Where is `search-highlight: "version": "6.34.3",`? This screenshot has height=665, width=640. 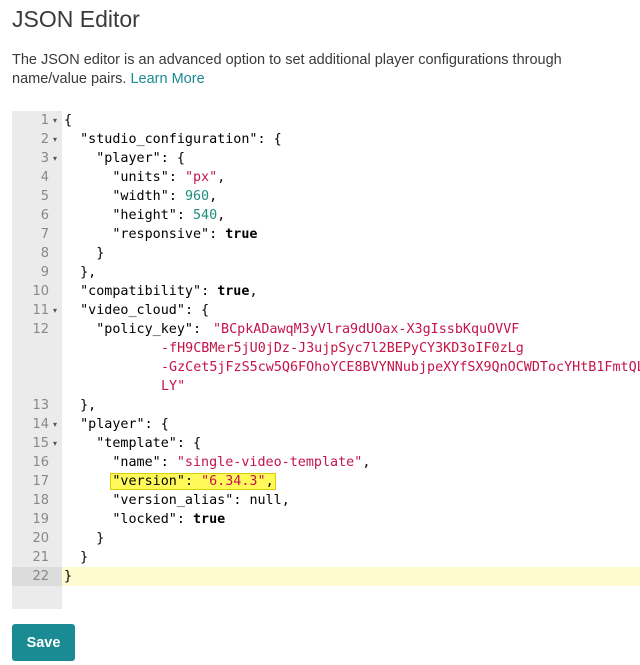
search-highlight: "version": "6.34.3", is located at coordinates (193, 481).